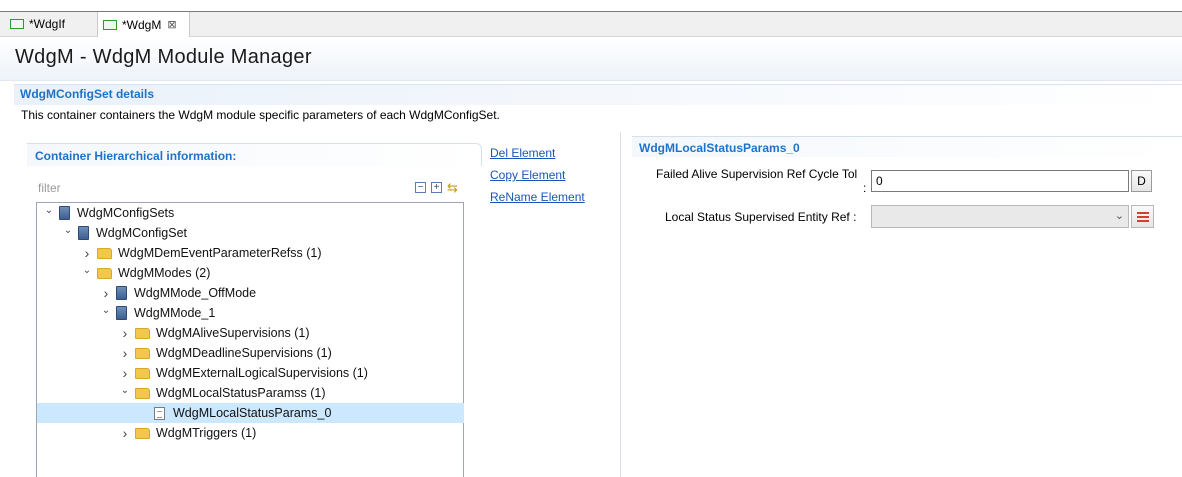  Describe the element at coordinates (171, 24) in the screenshot. I see `close-icon: ⊠` at that location.